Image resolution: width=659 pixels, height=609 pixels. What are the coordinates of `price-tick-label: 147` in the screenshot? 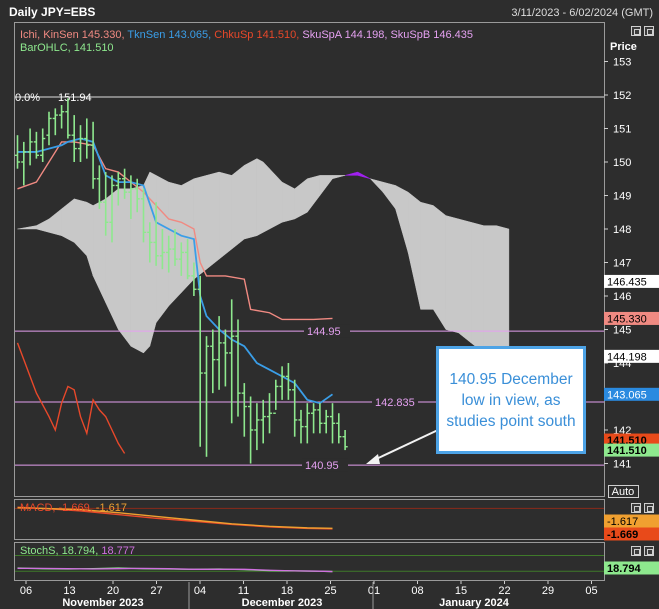 It's located at (622, 263).